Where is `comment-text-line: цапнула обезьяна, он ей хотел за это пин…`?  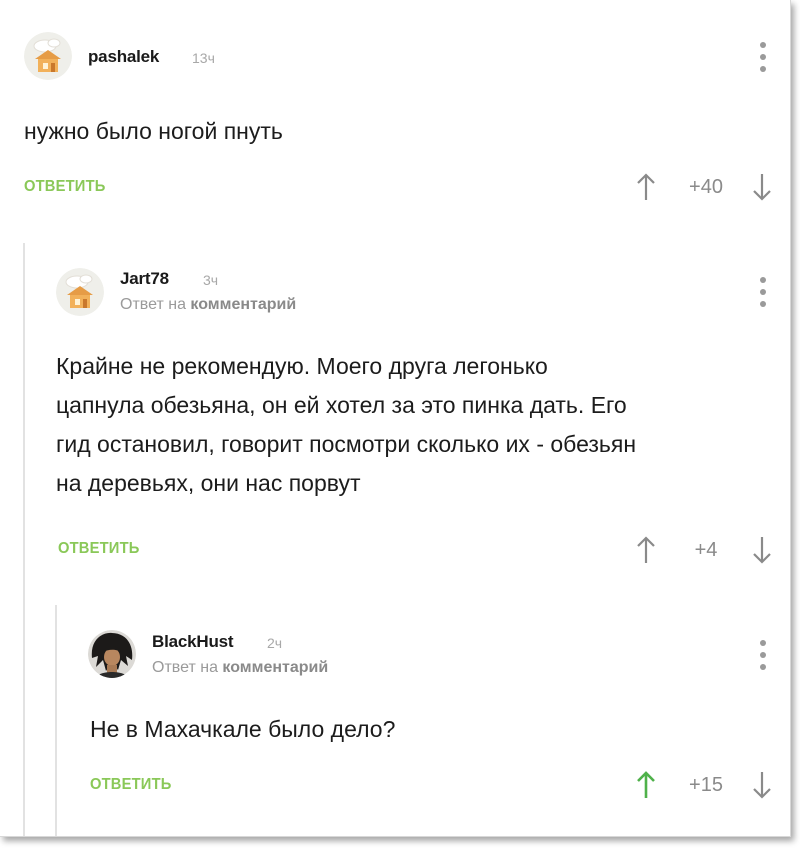 comment-text-line: цапнула обезьяна, он ей хотел за это пин… is located at coordinates (341, 405).